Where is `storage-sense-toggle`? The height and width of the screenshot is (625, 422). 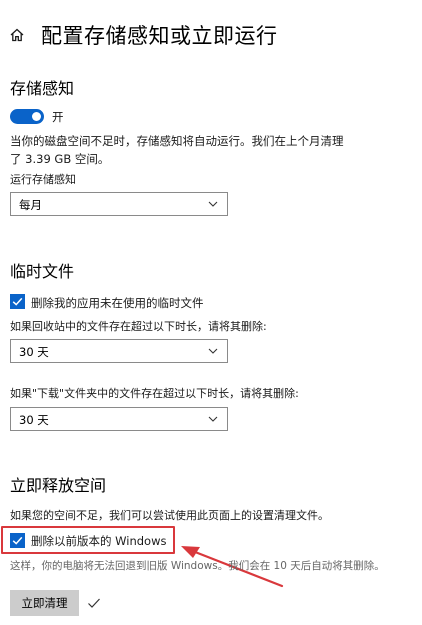
storage-sense-toggle is located at coordinates (27, 116).